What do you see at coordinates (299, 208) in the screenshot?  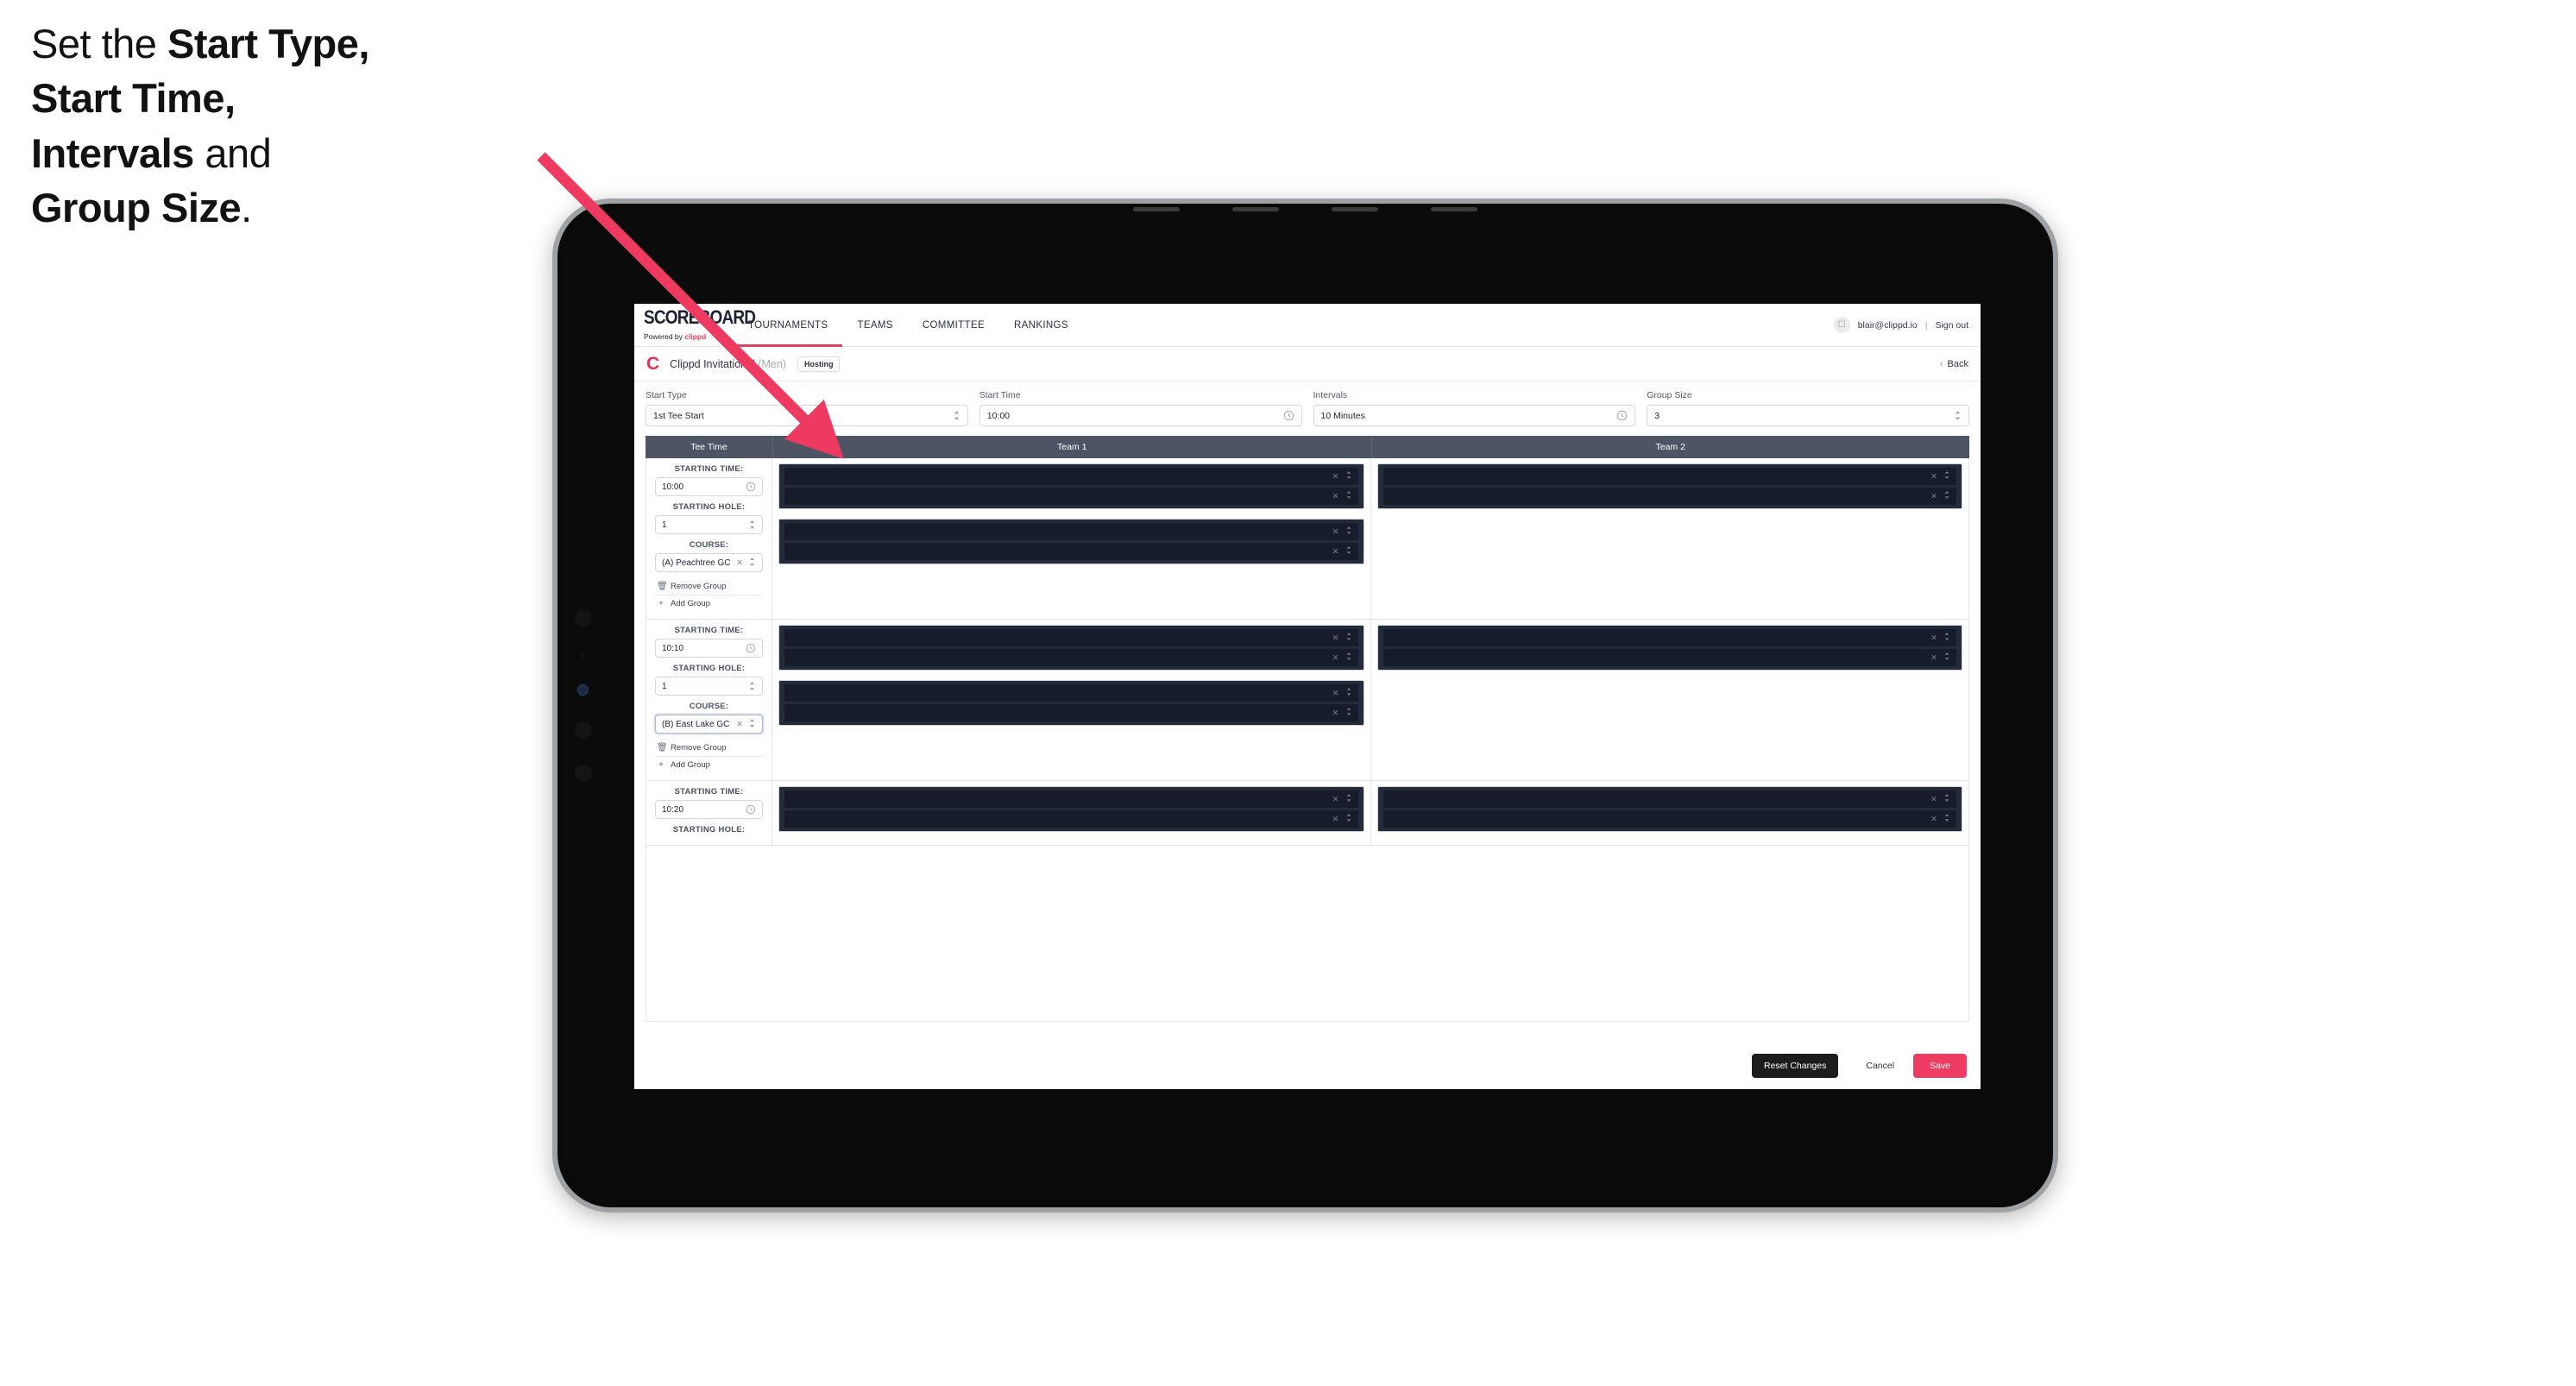 I see `caption-line-4: Group Size.` at bounding box center [299, 208].